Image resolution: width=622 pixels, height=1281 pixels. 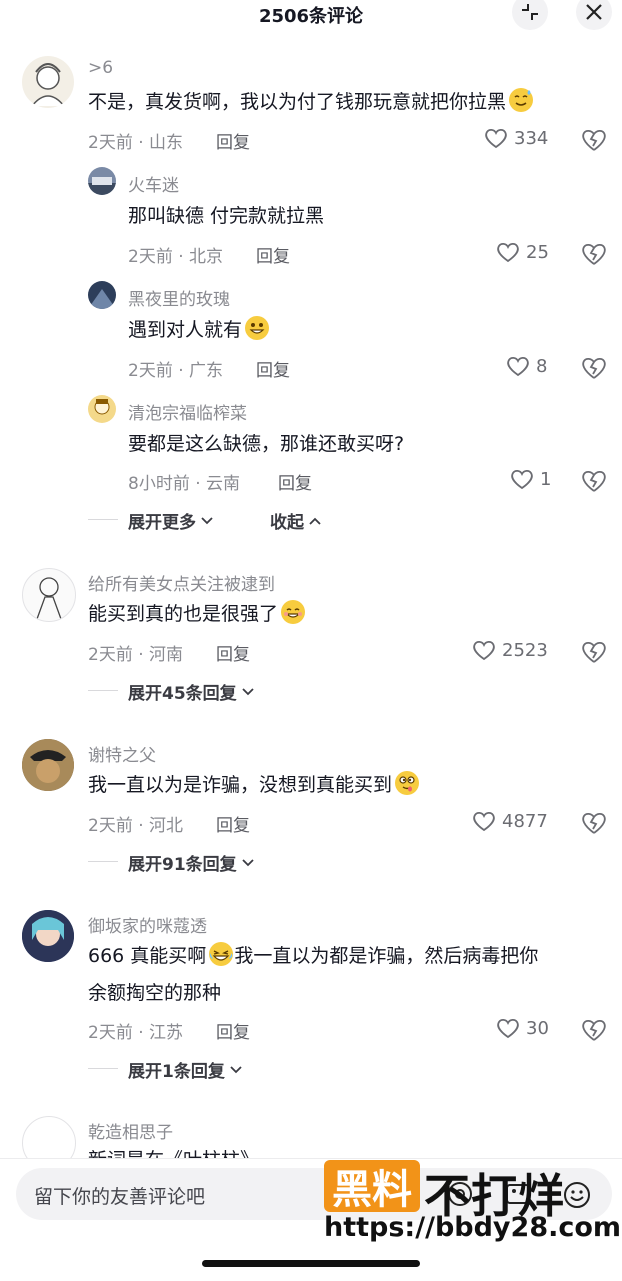 I want to click on expand-replies-label: 展开45条回复, so click(x=182, y=694).